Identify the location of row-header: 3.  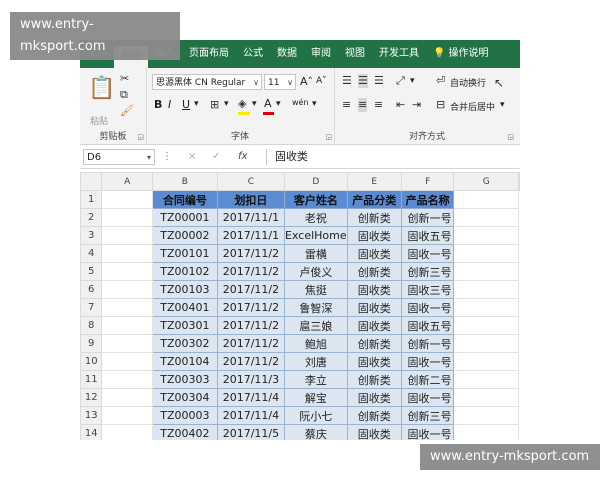
(91, 235).